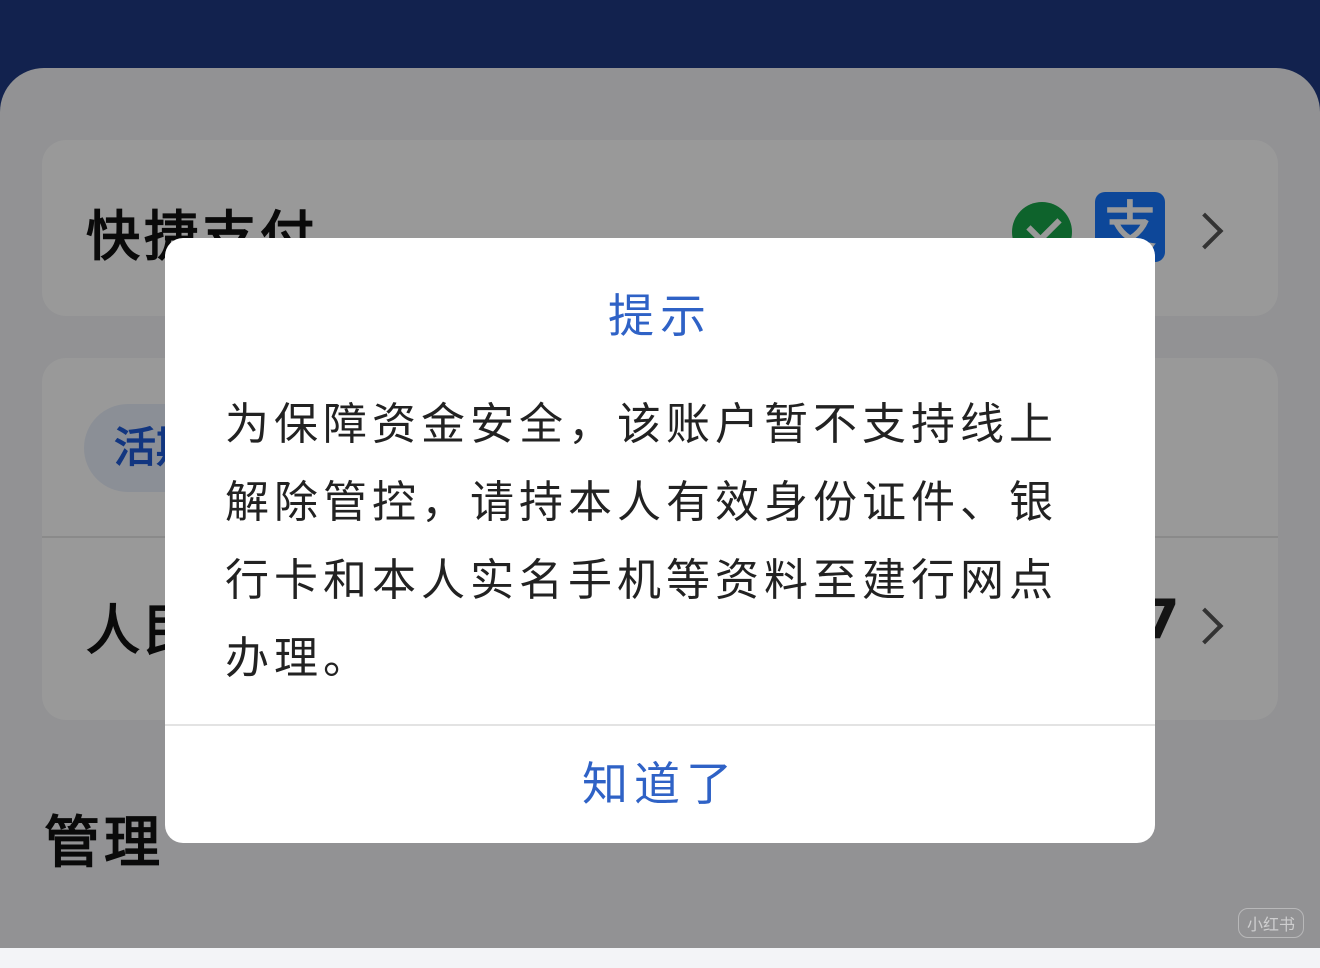 The width and height of the screenshot is (1320, 968). What do you see at coordinates (660, 784) in the screenshot?
I see `dialog-confirm-button: 知道了` at bounding box center [660, 784].